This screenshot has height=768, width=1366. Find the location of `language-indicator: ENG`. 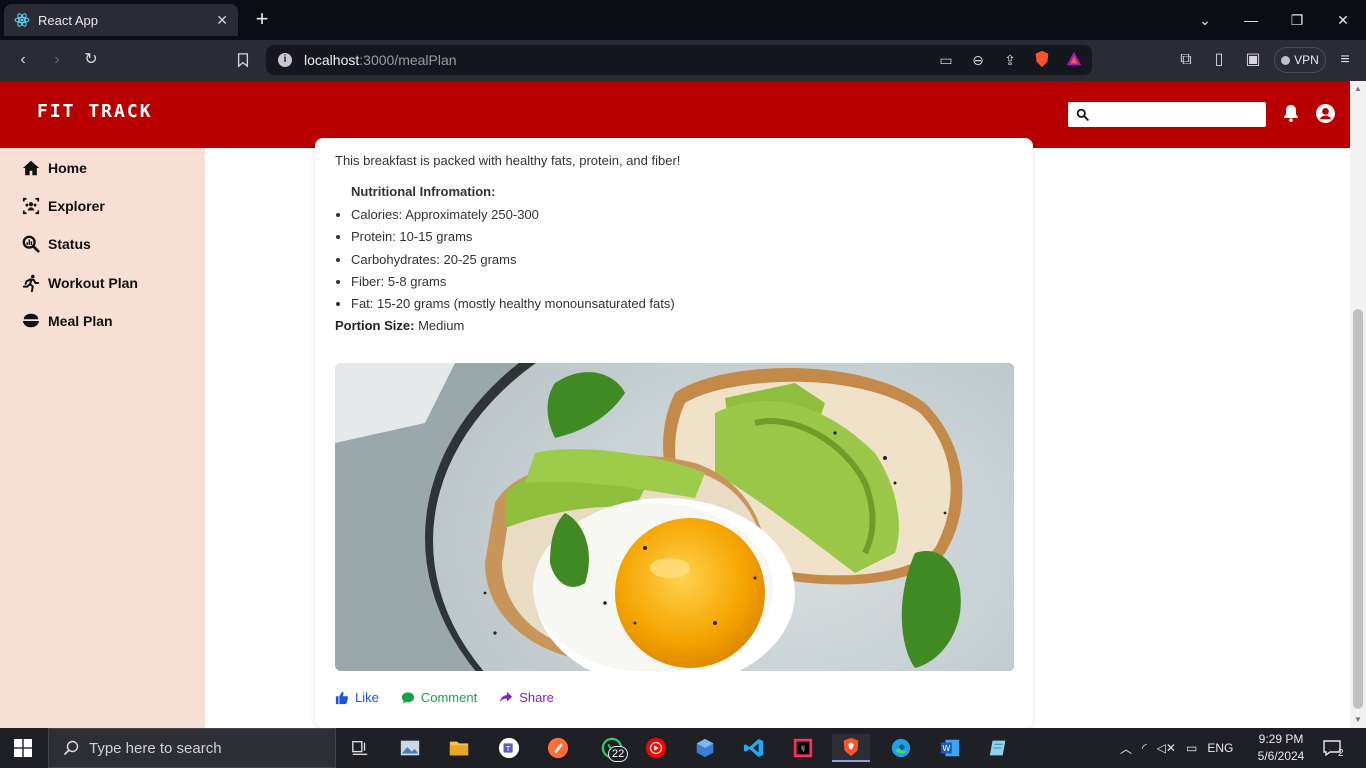

language-indicator: ENG is located at coordinates (1220, 748).